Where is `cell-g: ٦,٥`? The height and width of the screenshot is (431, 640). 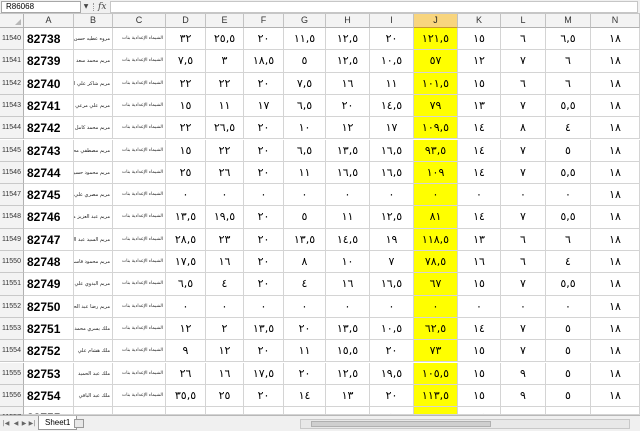 cell-g: ٦,٥ is located at coordinates (305, 106).